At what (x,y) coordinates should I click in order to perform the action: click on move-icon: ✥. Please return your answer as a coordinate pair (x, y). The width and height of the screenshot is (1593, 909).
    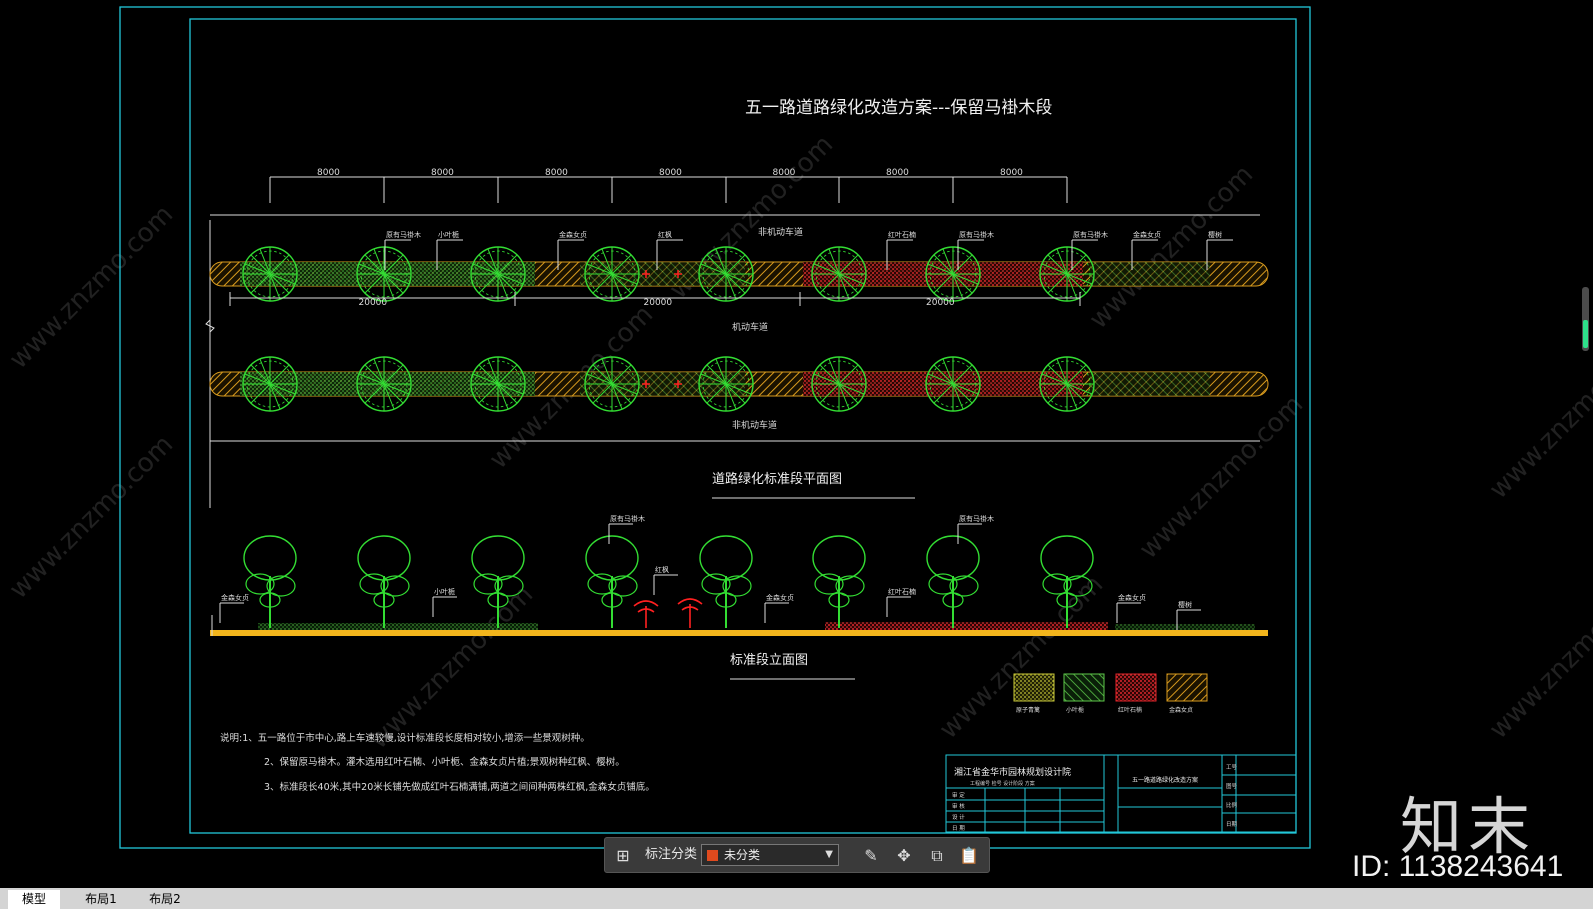
    Looking at the image, I should click on (904, 856).